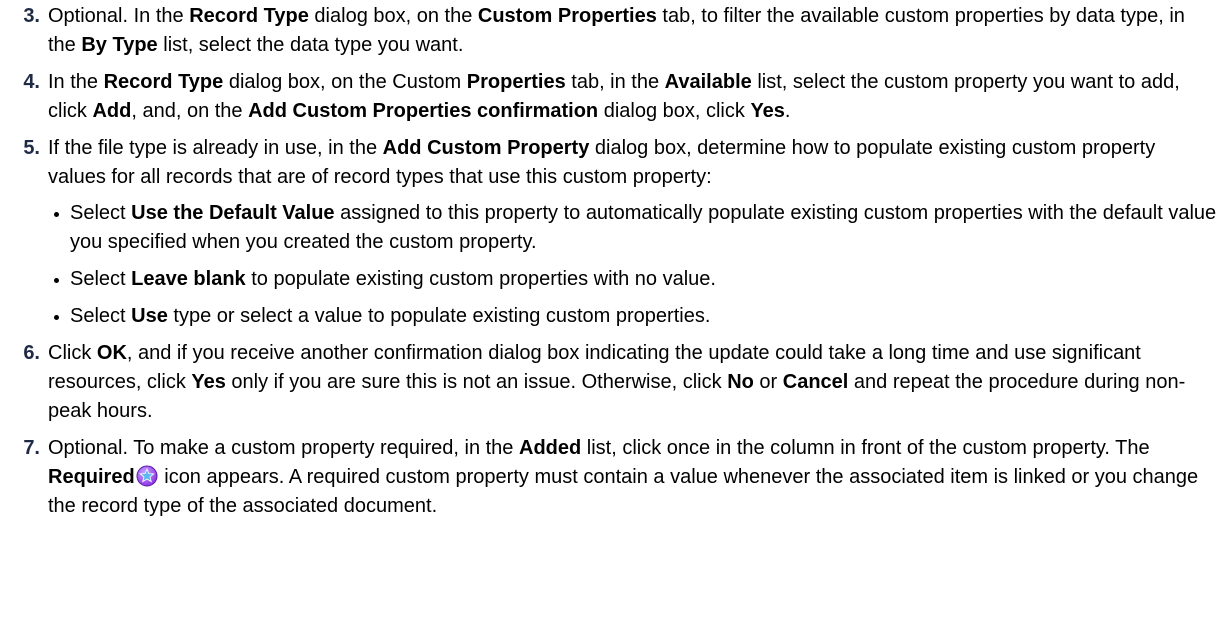 This screenshot has width=1232, height=644. I want to click on ui-term: Required, so click(91, 477).